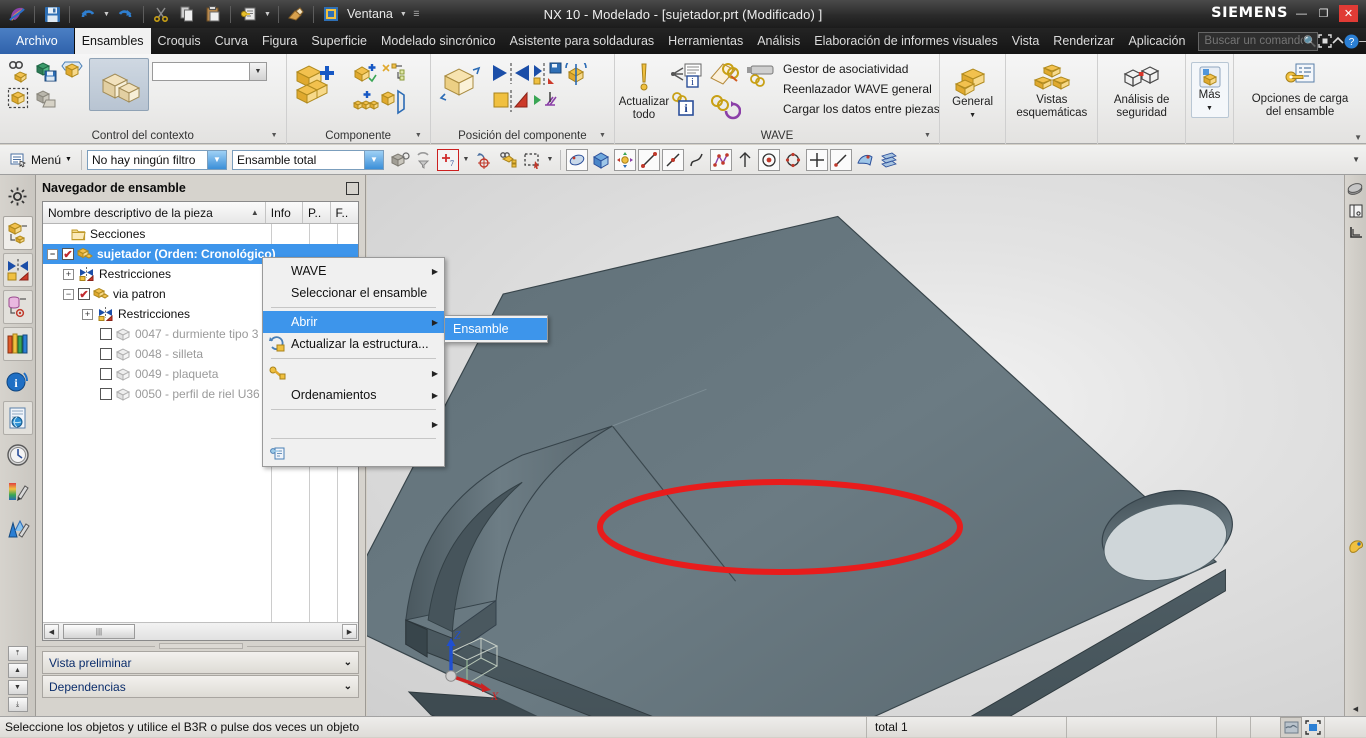 The height and width of the screenshot is (738, 1366). Describe the element at coordinates (17, 687) in the screenshot. I see `resbar-scroll-down-icon: ▼` at that location.